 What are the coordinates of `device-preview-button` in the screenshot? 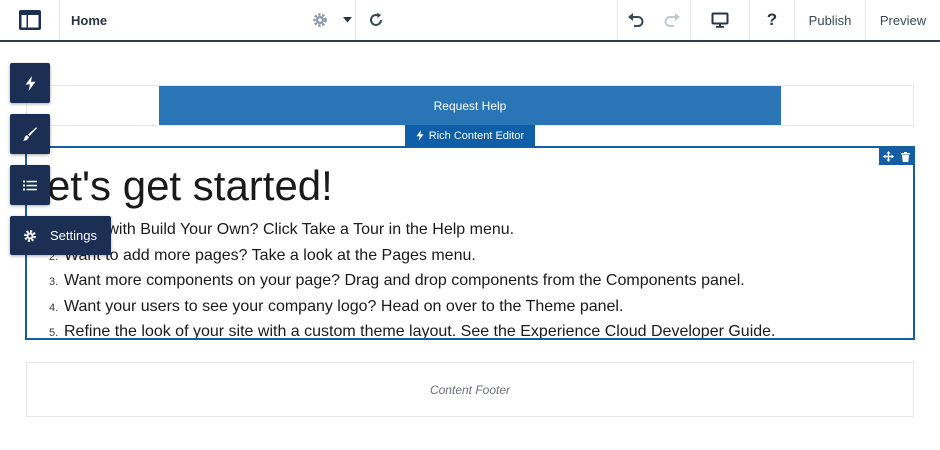 It's located at (720, 20).